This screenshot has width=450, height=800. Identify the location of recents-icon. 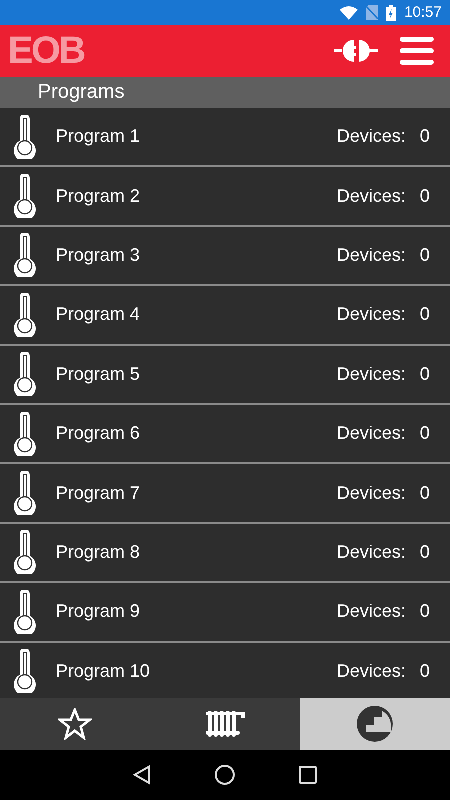
(308, 775).